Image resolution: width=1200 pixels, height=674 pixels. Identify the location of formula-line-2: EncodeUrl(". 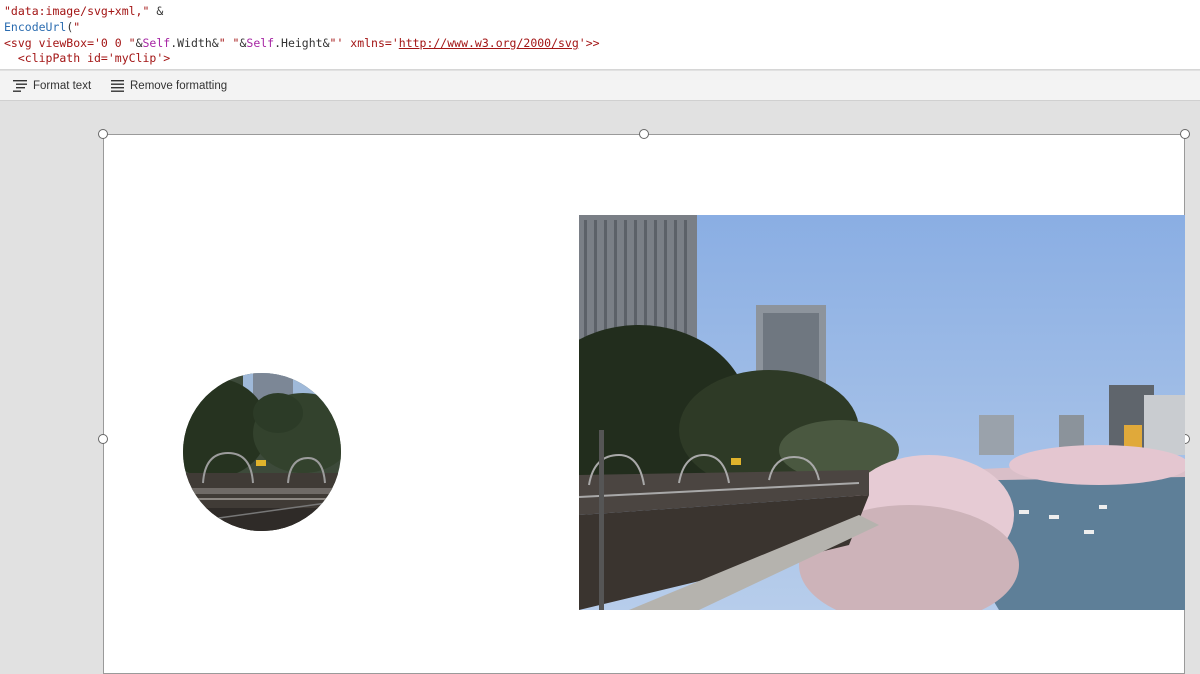
(42, 26).